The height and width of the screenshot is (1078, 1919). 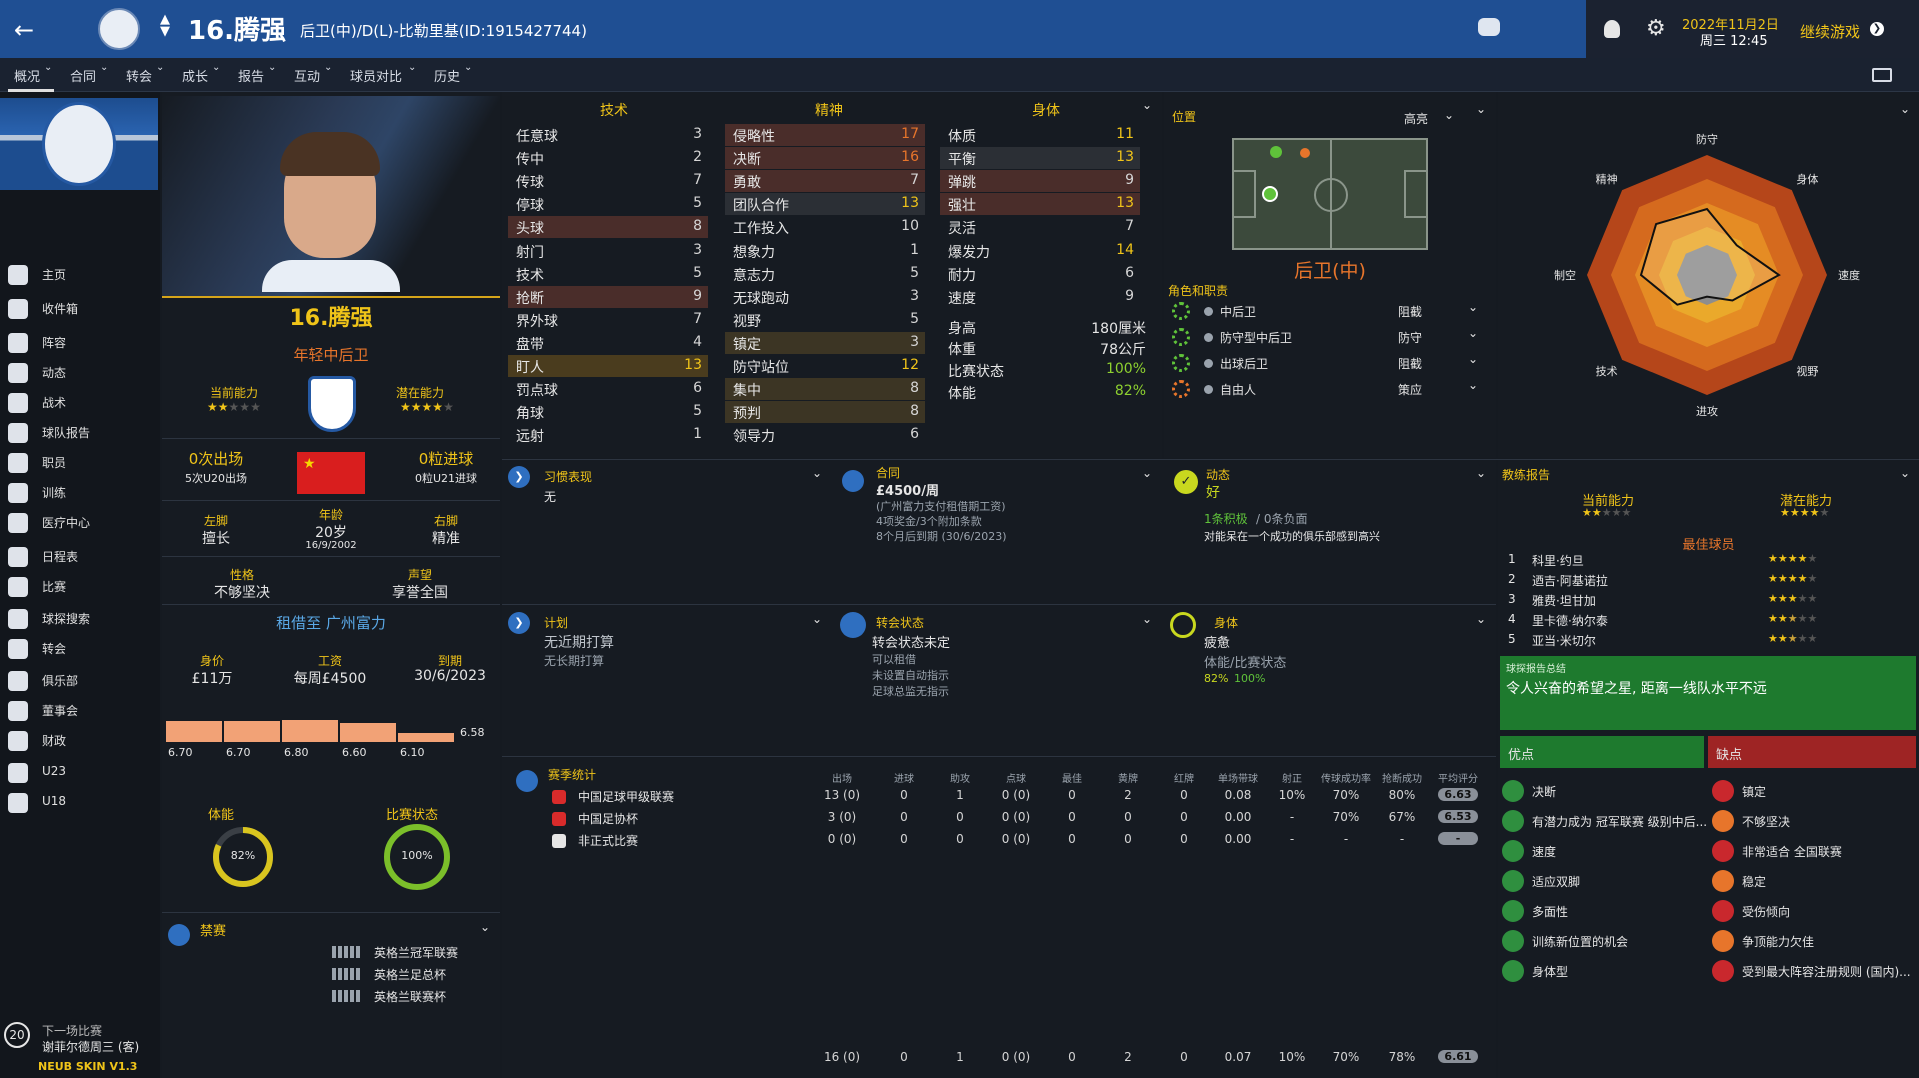 I want to click on physical-chevron-icon: ⌄, so click(x=1481, y=619).